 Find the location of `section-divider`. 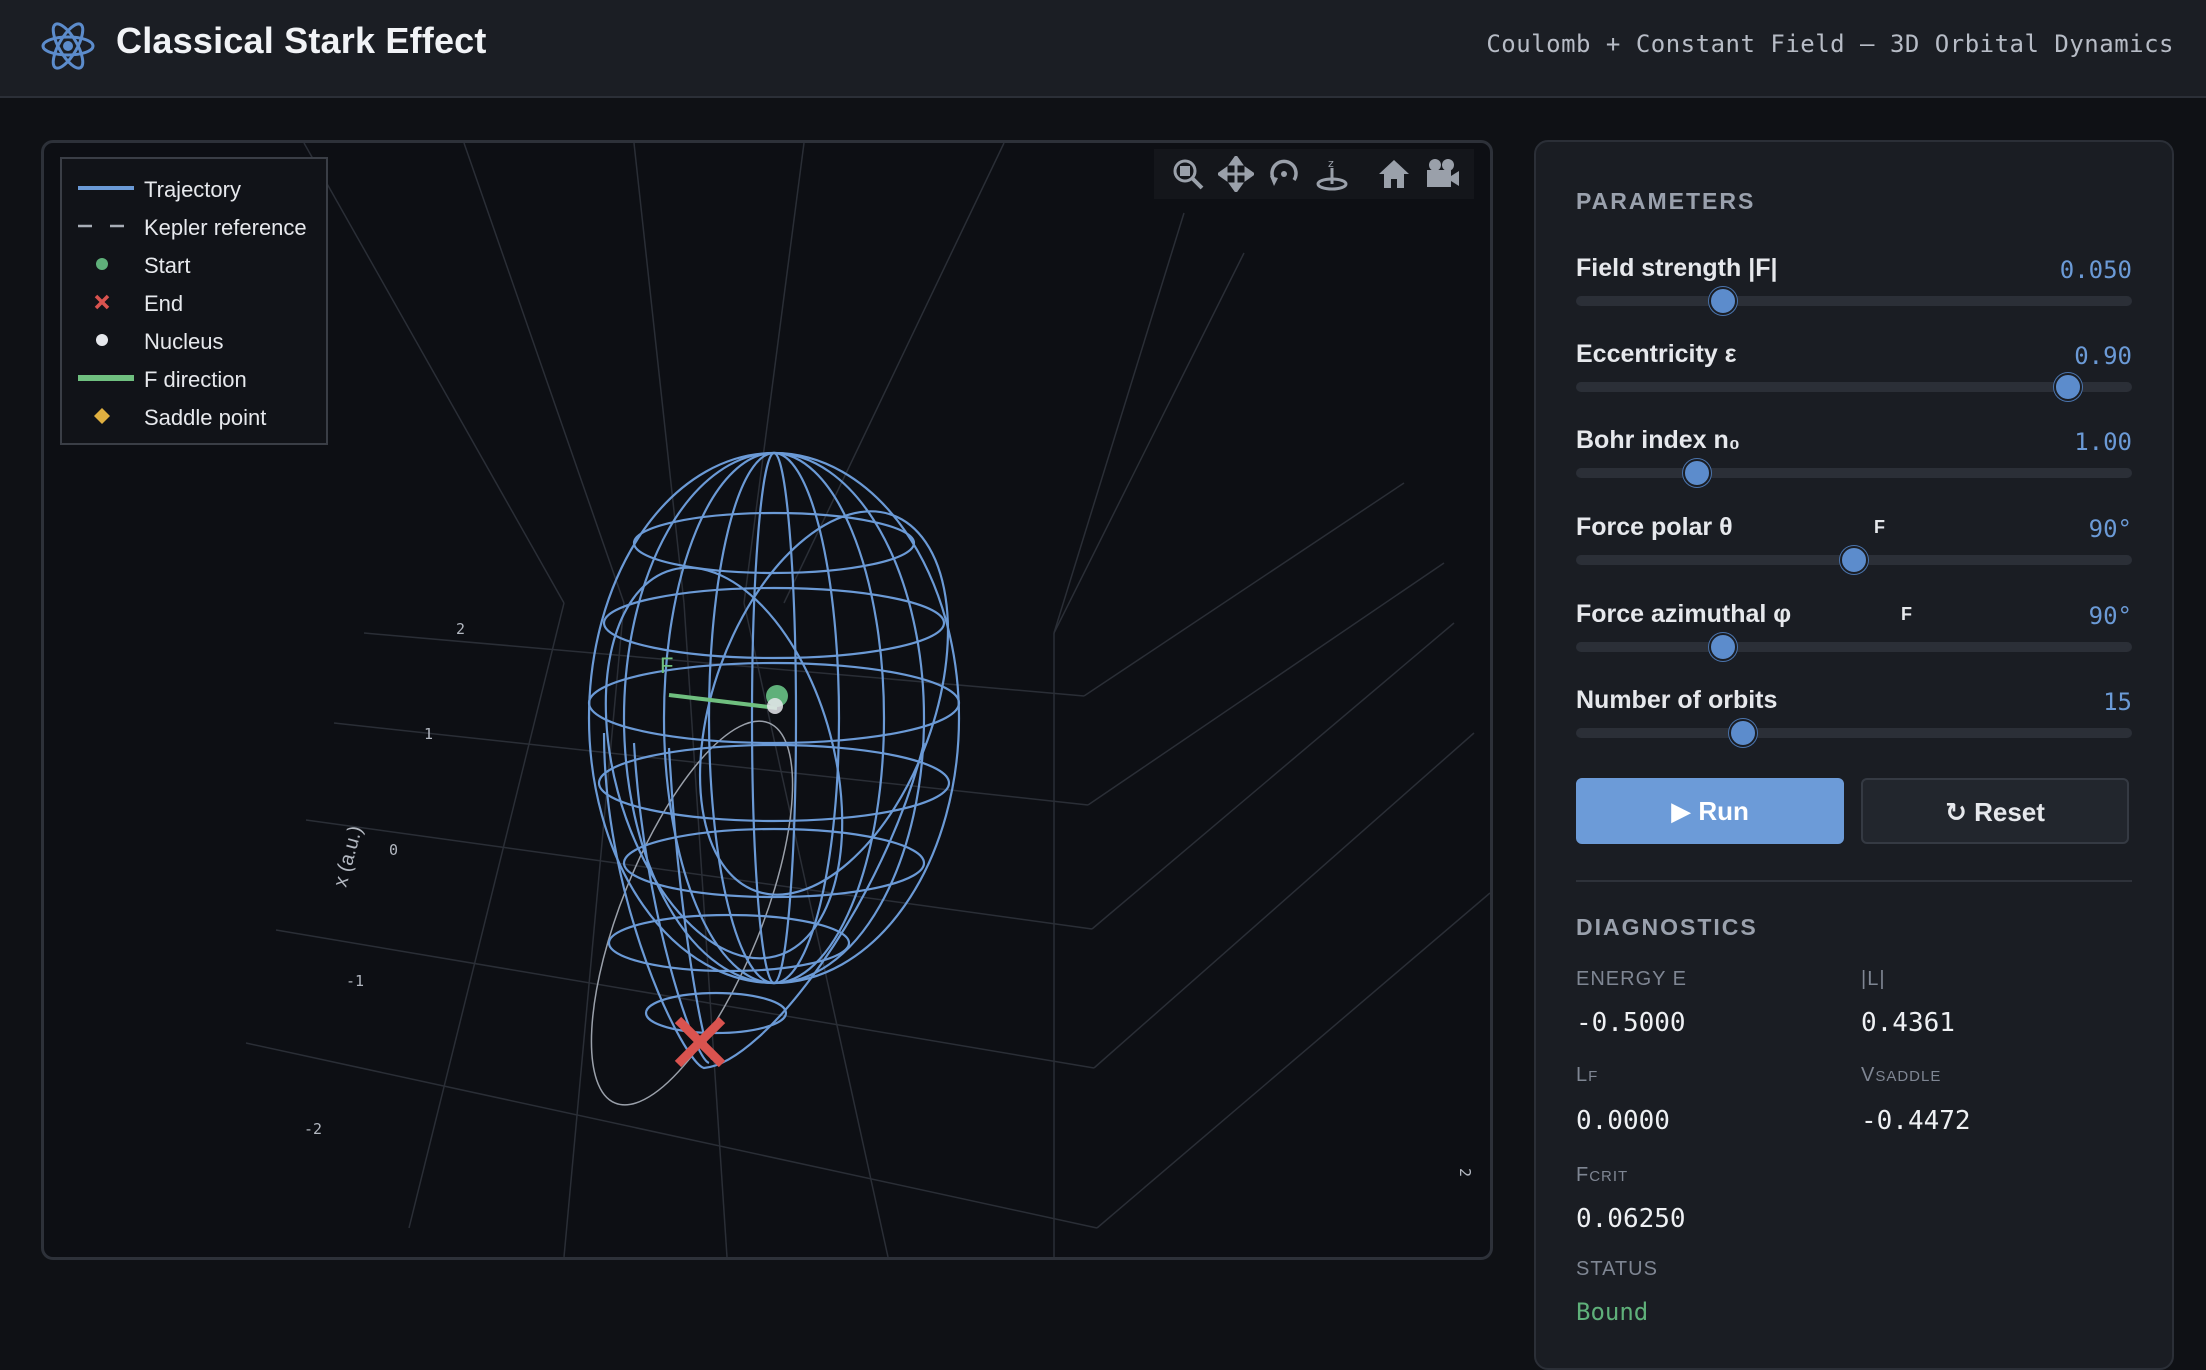

section-divider is located at coordinates (1854, 881).